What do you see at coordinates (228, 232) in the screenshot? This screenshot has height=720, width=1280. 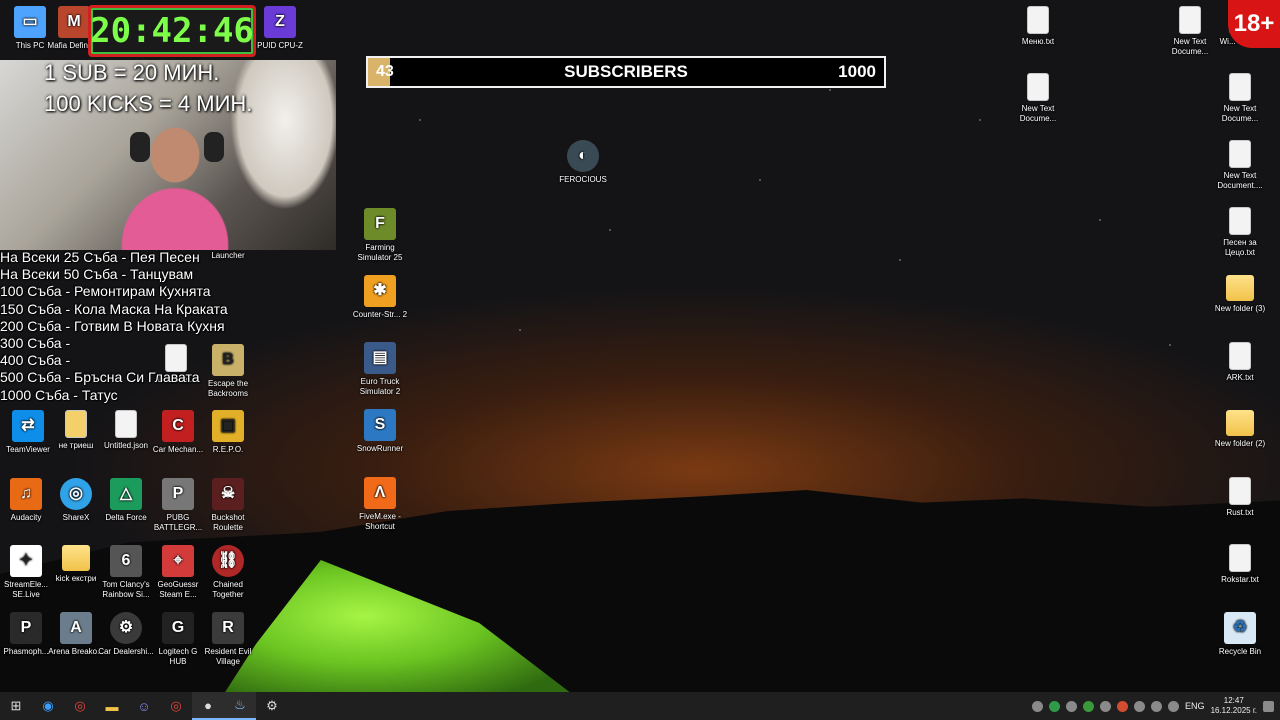 I see `launcher-icon` at bounding box center [228, 232].